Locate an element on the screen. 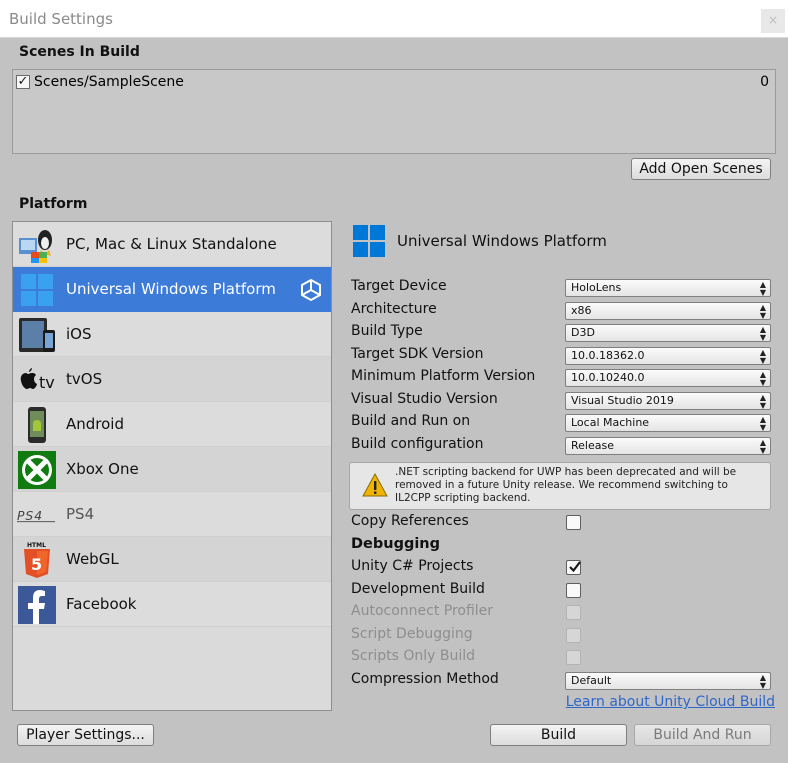 This screenshot has height=763, width=788. dropdown-value: D3D is located at coordinates (583, 332).